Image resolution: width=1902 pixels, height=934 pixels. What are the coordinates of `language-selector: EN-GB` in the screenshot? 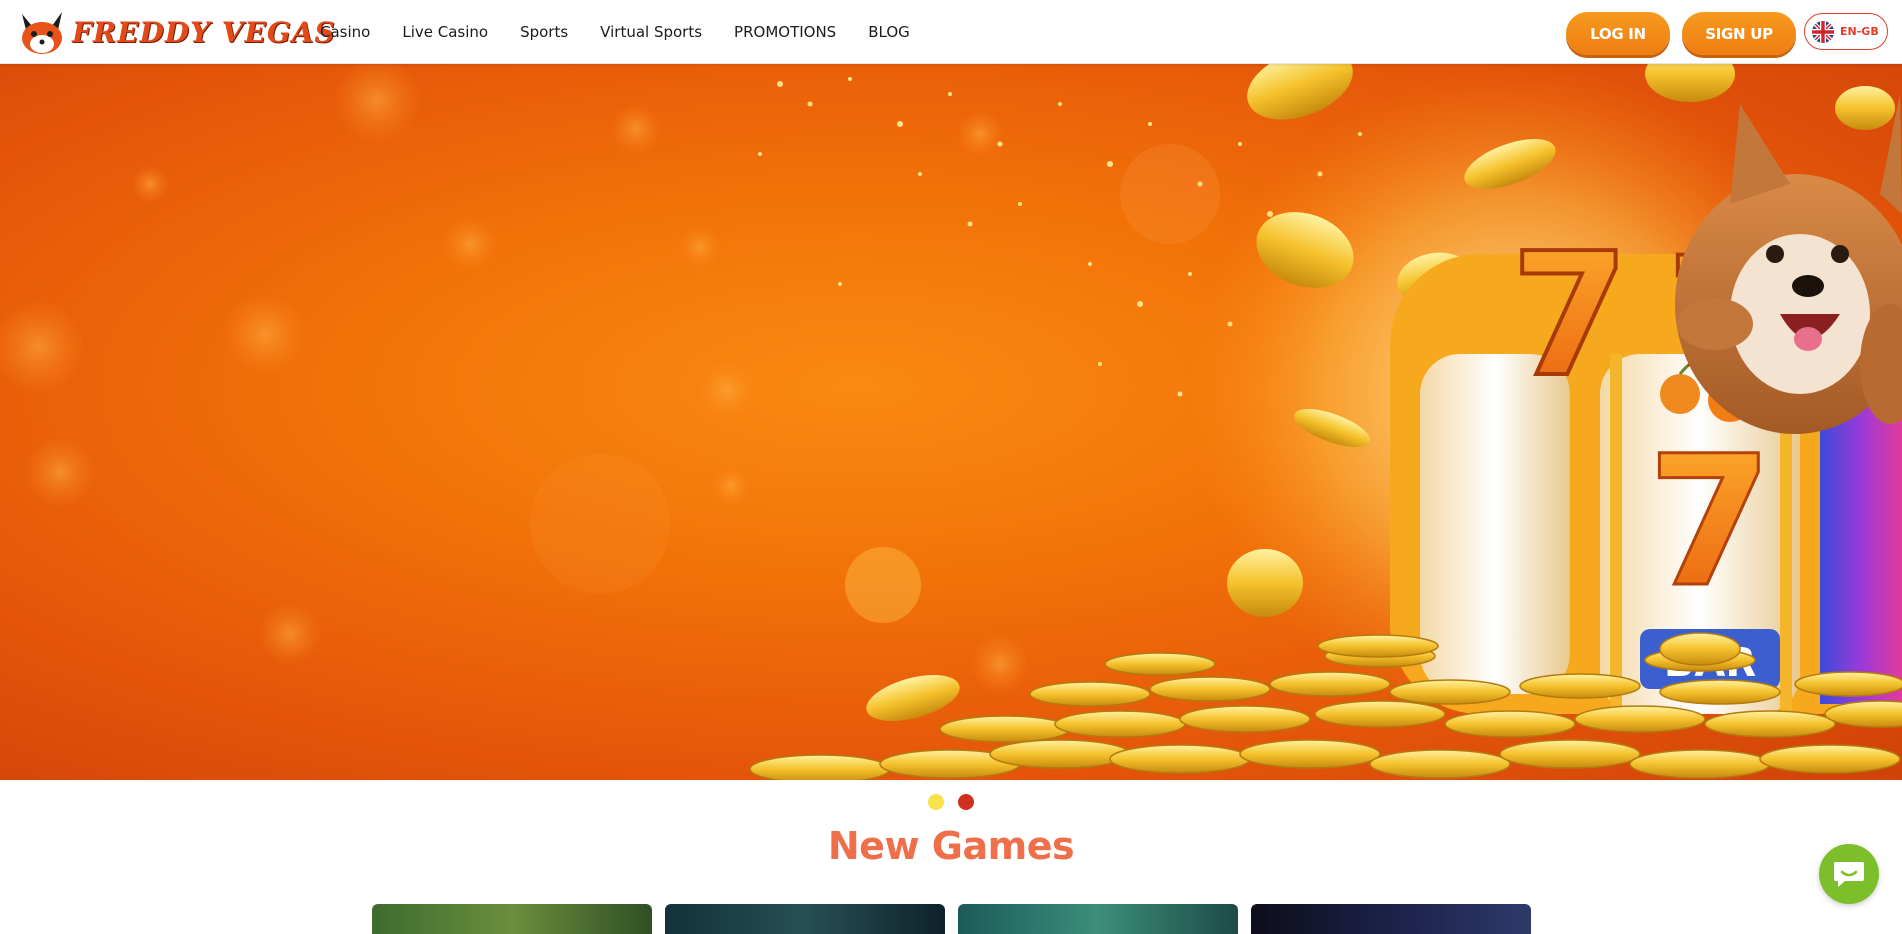 It's located at (1846, 31).